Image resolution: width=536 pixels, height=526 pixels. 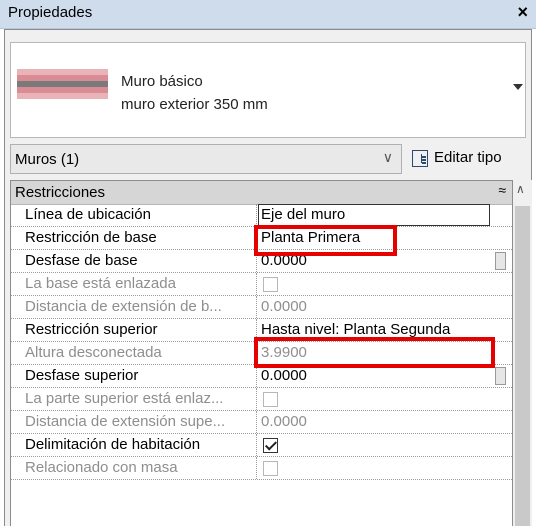 I want to click on property-row-top-extension: Distancia de extensión supe... 0.0000, so click(x=261, y=422).